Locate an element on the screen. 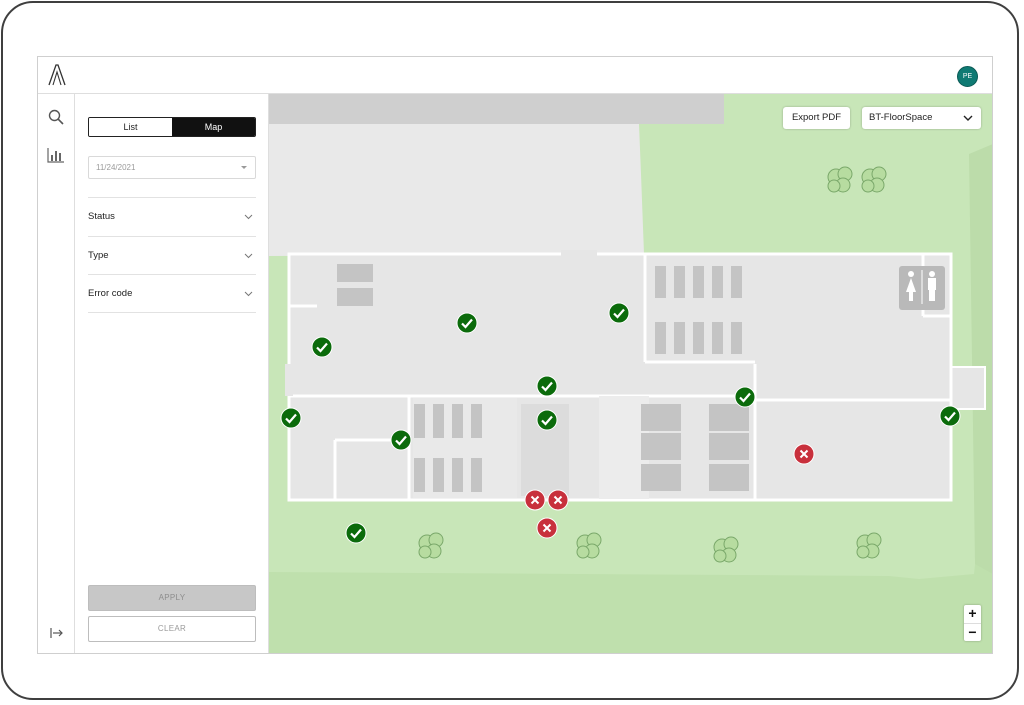  brand-logo-icon is located at coordinates (57, 75).